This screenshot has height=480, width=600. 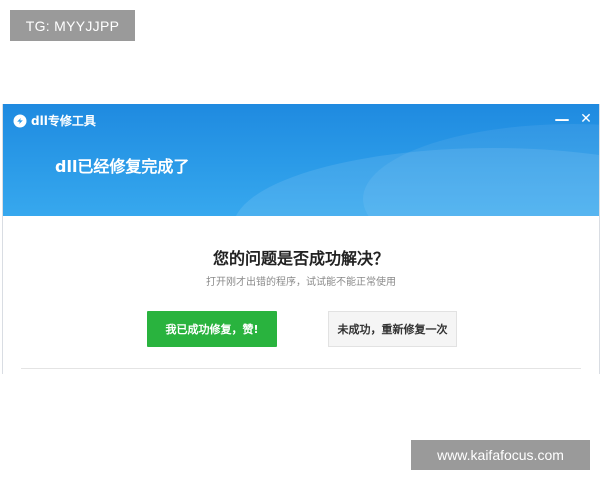 What do you see at coordinates (300, 258) in the screenshot?
I see `resolution-question: 您的问题是否成功解决？` at bounding box center [300, 258].